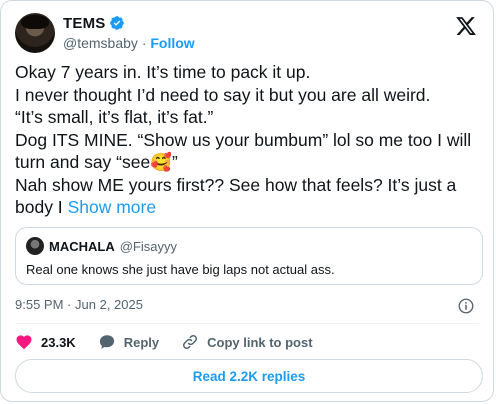  Describe the element at coordinates (58, 342) in the screenshot. I see `like-count: 23.3K` at that location.